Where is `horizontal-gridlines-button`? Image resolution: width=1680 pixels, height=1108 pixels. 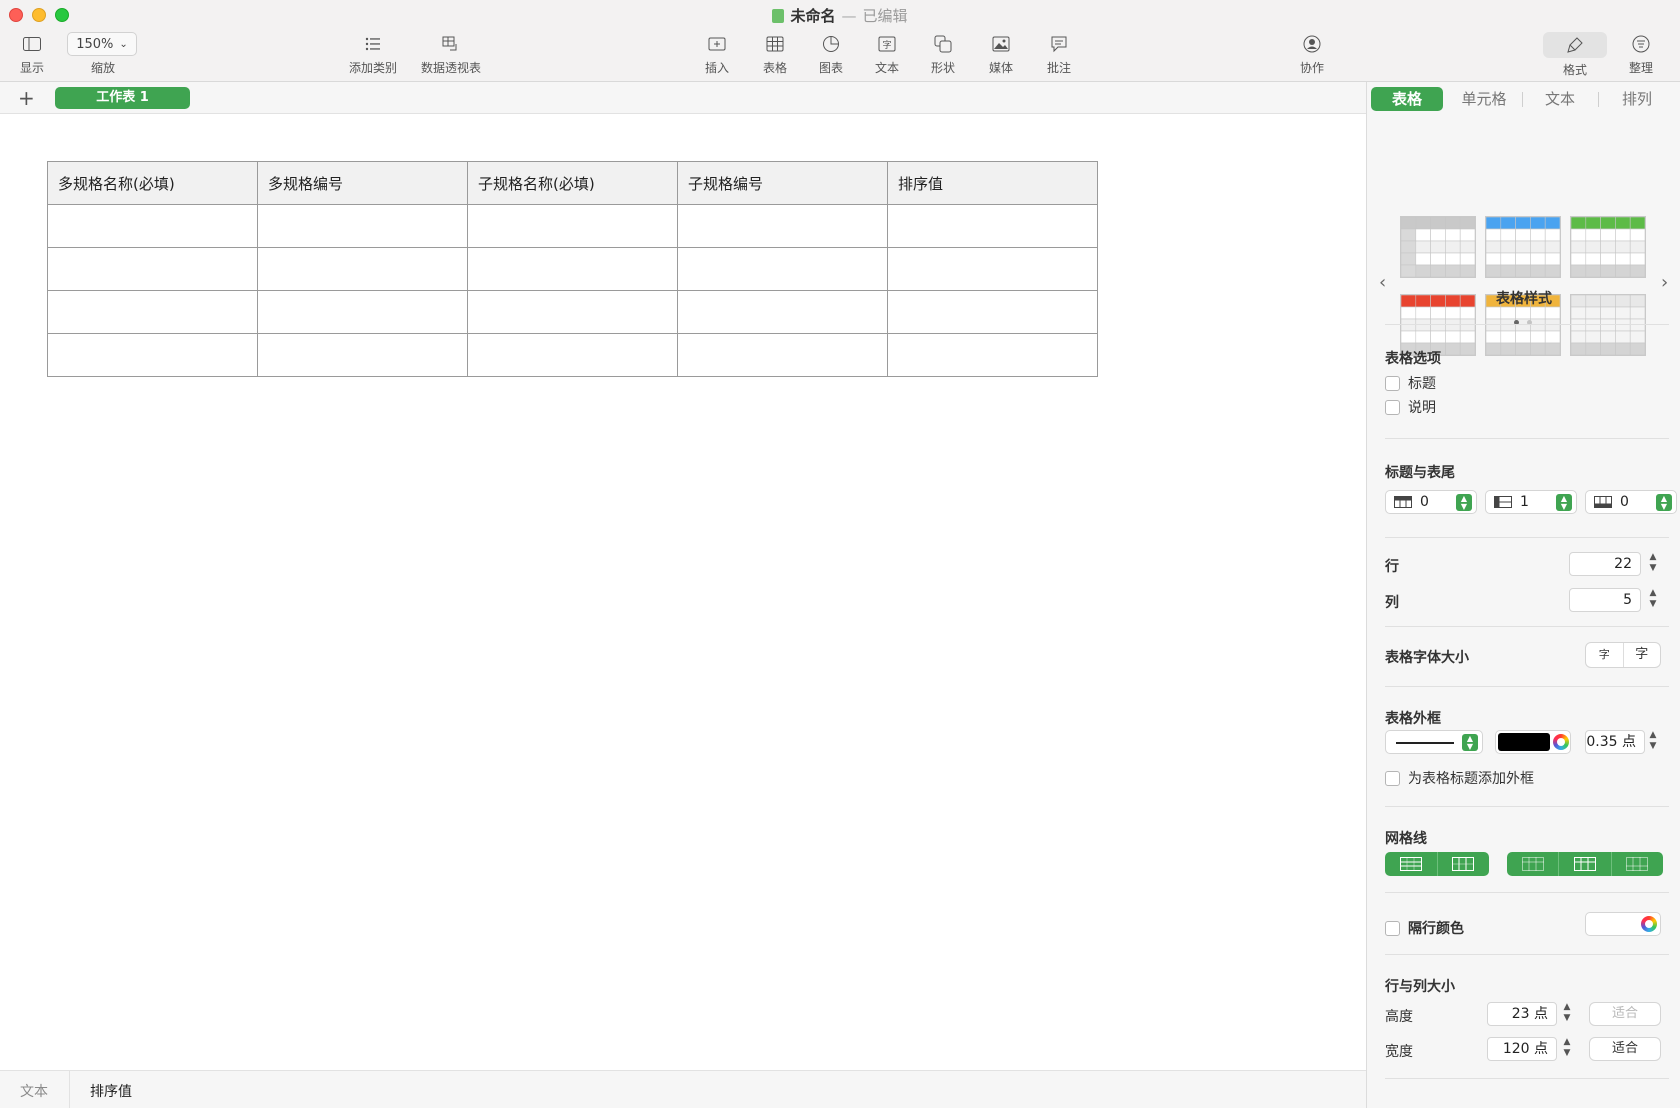 horizontal-gridlines-button is located at coordinates (1411, 864).